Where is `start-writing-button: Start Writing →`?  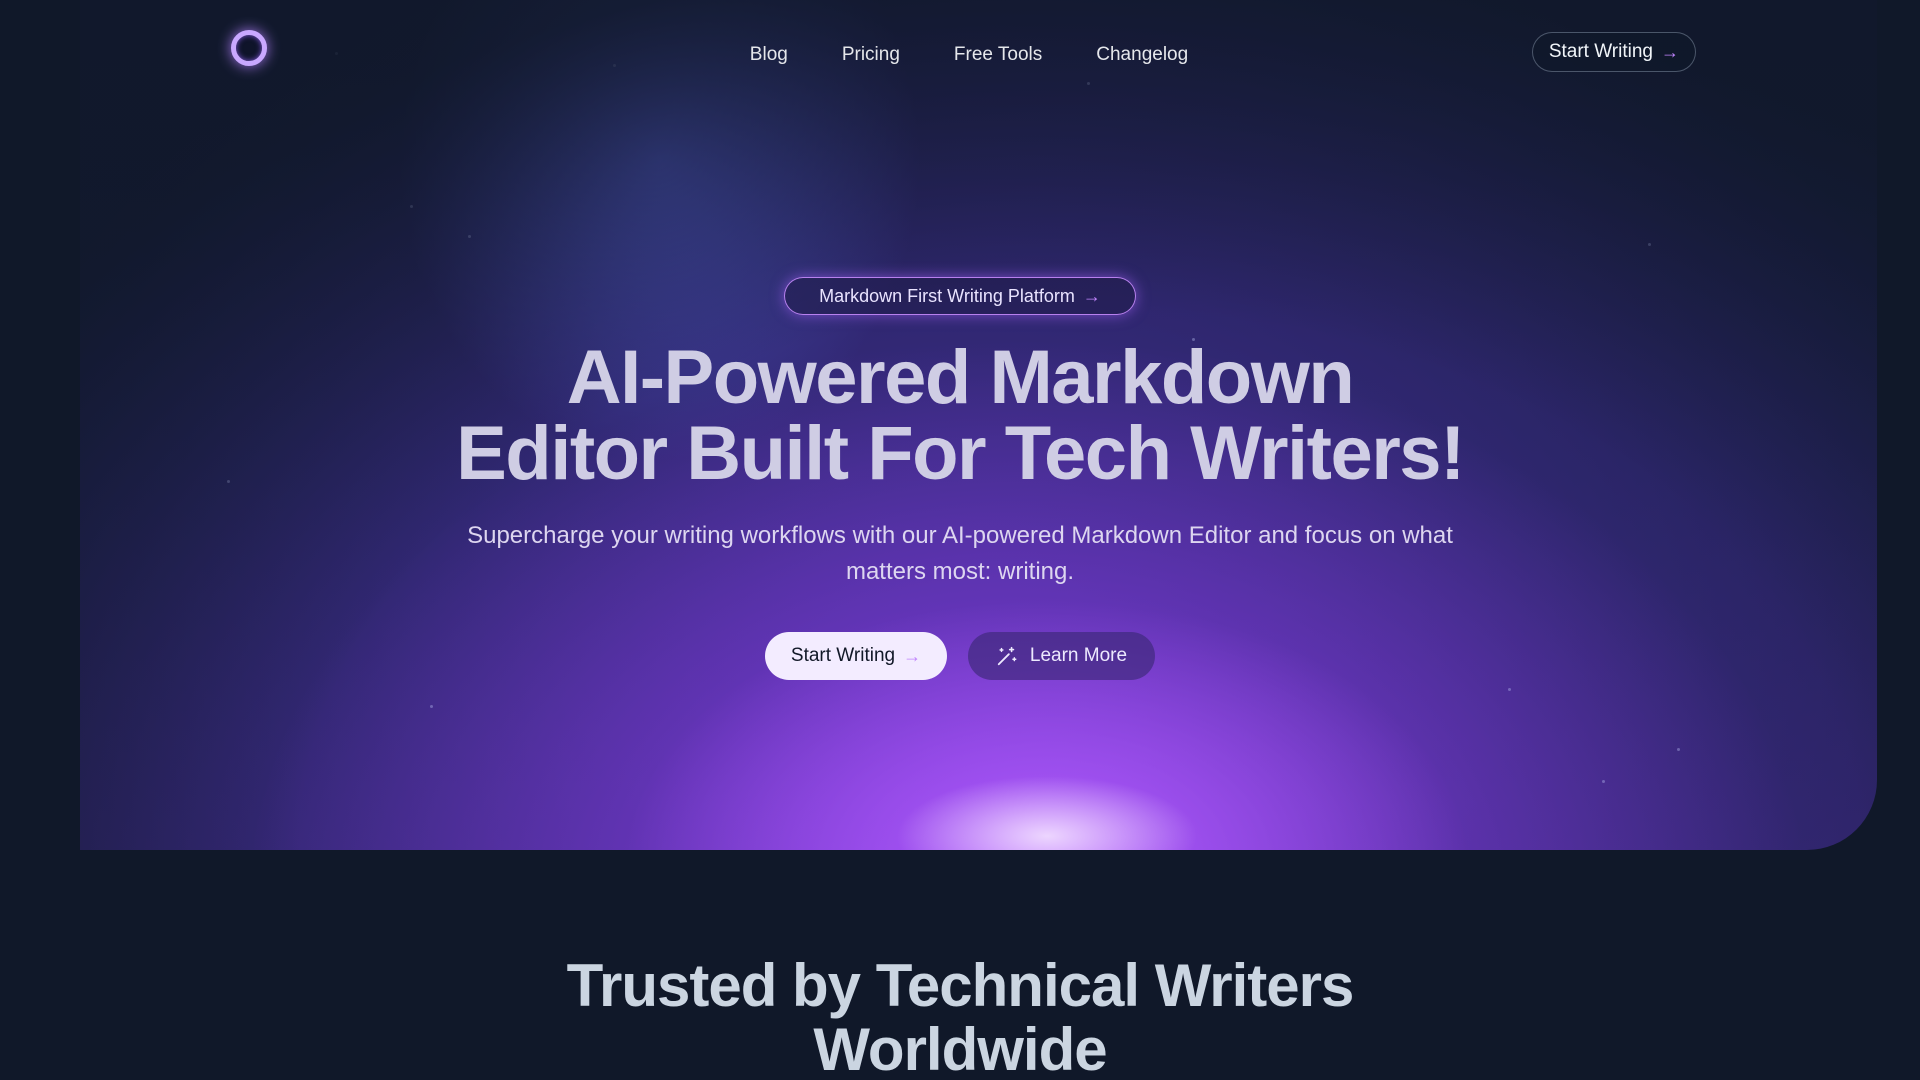
start-writing-button: Start Writing → is located at coordinates (856, 656).